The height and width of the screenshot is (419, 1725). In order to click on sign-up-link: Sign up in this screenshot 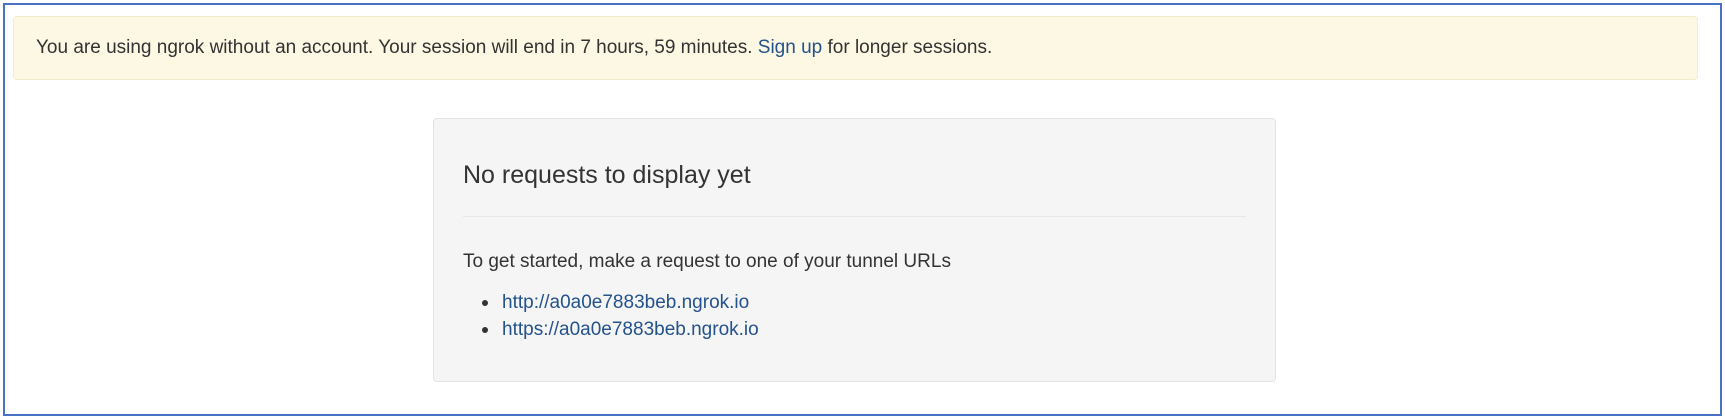, I will do `click(790, 48)`.